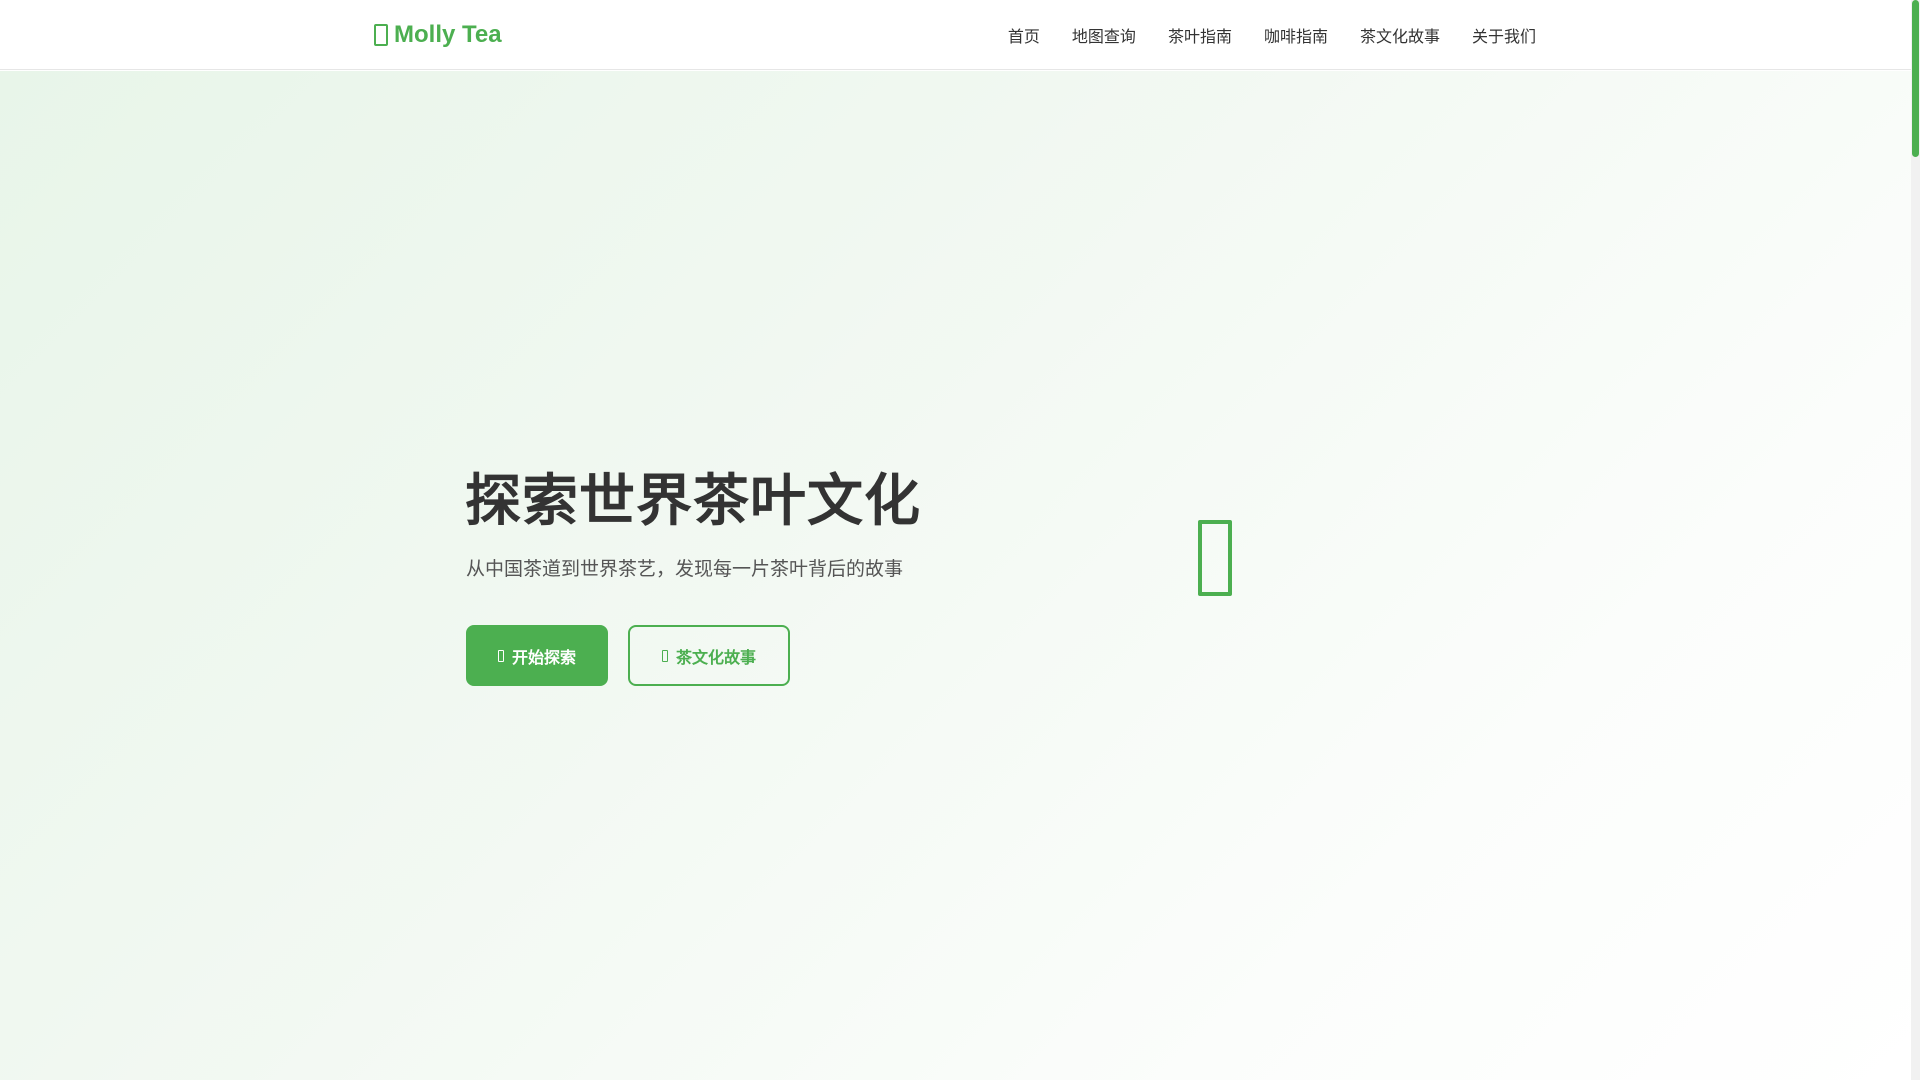  I want to click on nav-item-map-search: 地图查询, so click(1104, 36).